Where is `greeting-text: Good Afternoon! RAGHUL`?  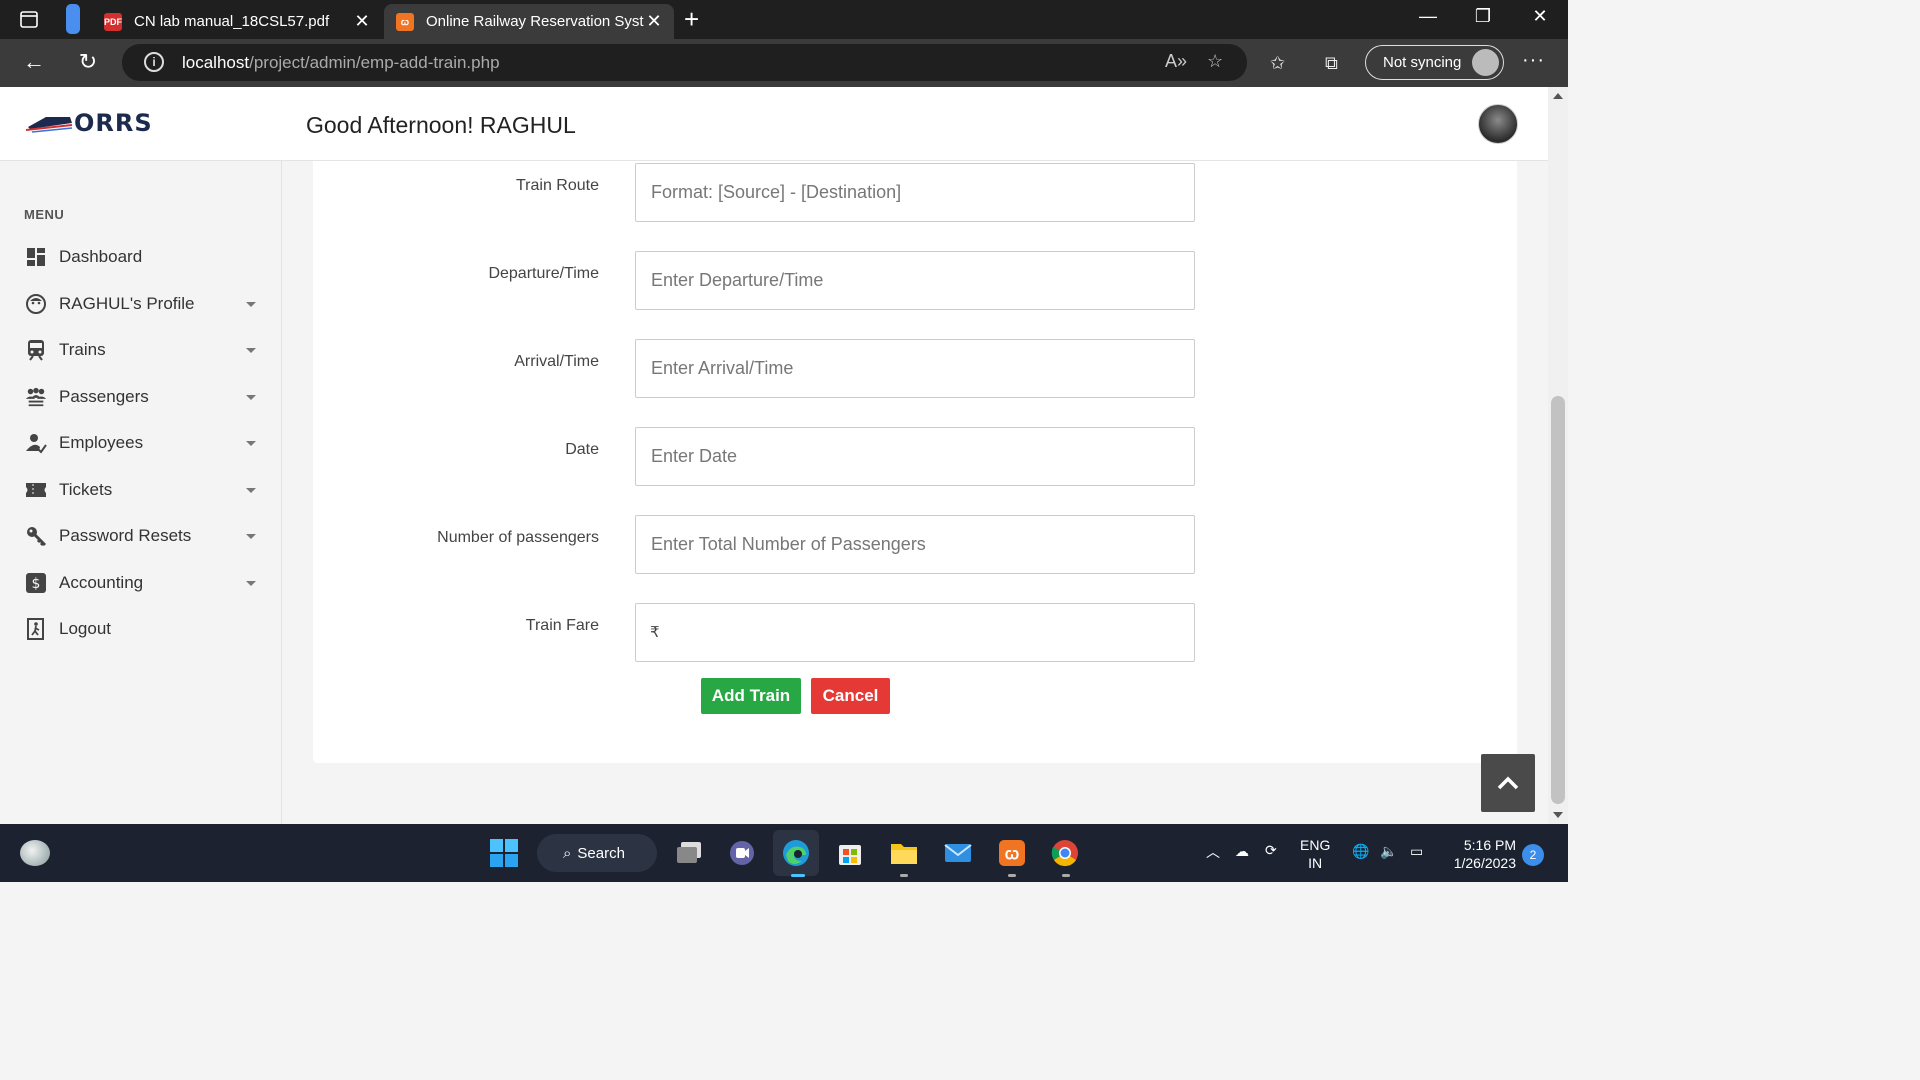 greeting-text: Good Afternoon! RAGHUL is located at coordinates (441, 125).